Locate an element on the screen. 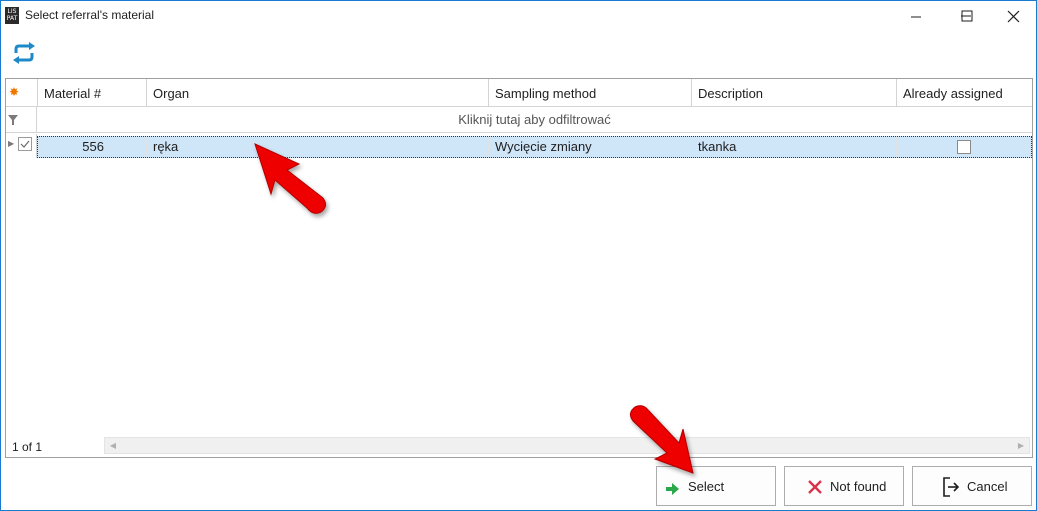  column-header-label: Description is located at coordinates (731, 93).